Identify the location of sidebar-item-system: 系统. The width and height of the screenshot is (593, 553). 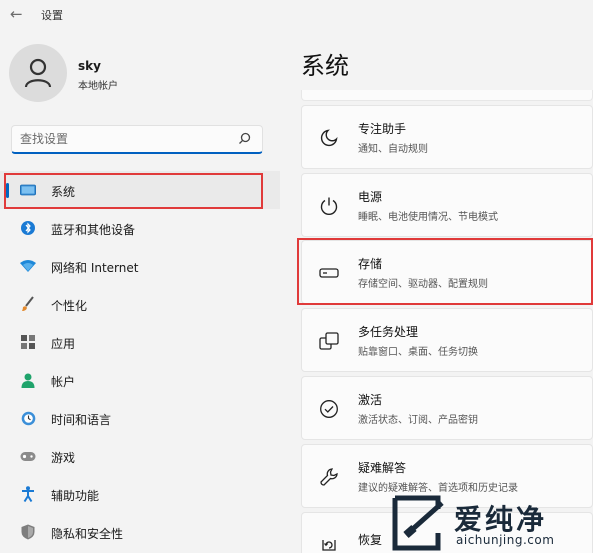
(140, 190).